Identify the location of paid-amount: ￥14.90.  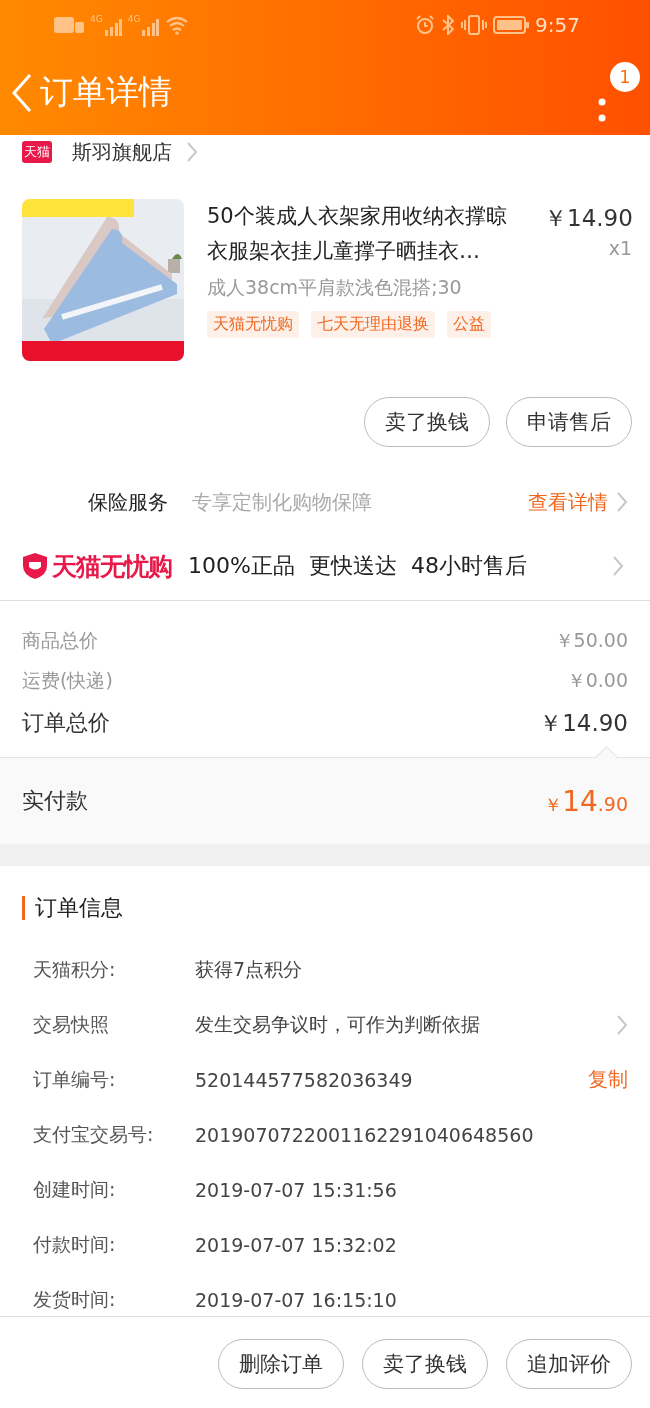
(586, 801).